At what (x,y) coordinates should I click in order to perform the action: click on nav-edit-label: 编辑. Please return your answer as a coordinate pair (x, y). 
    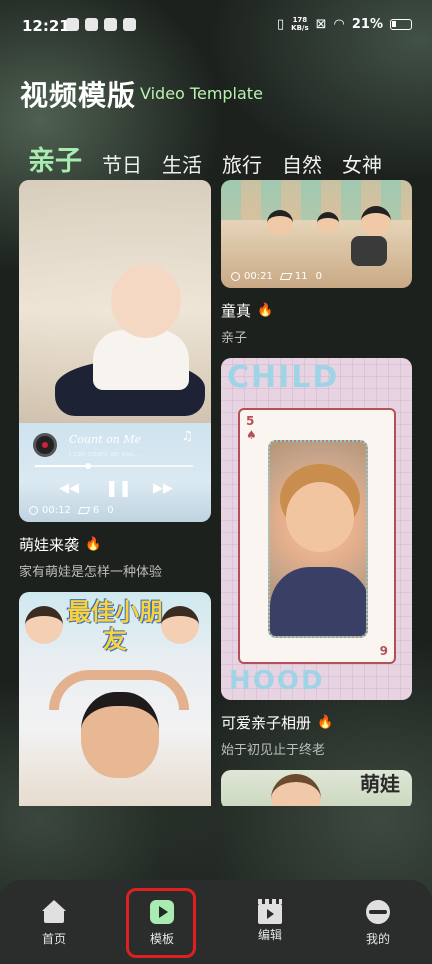
    Looking at the image, I should click on (269, 935).